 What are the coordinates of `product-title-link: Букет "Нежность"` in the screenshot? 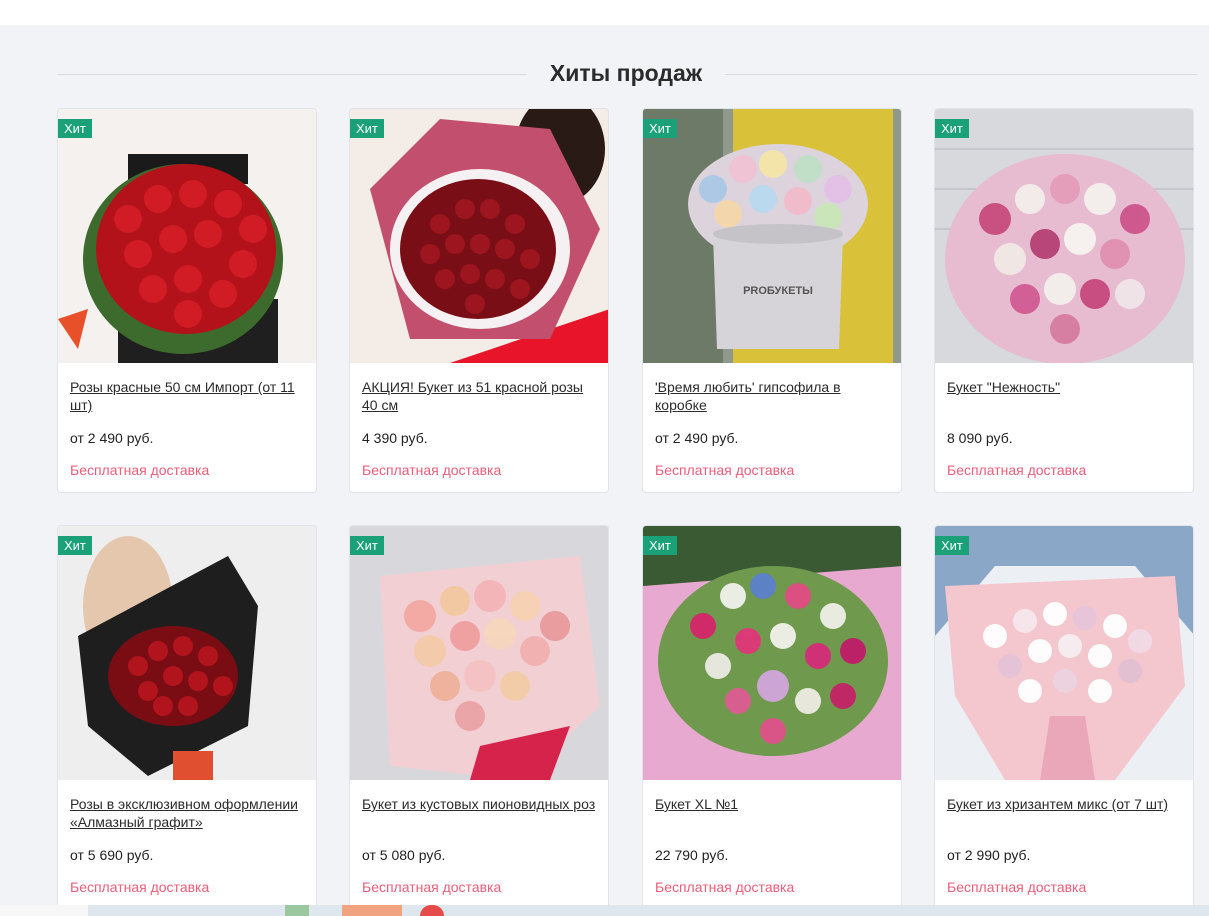 It's located at (1067, 387).